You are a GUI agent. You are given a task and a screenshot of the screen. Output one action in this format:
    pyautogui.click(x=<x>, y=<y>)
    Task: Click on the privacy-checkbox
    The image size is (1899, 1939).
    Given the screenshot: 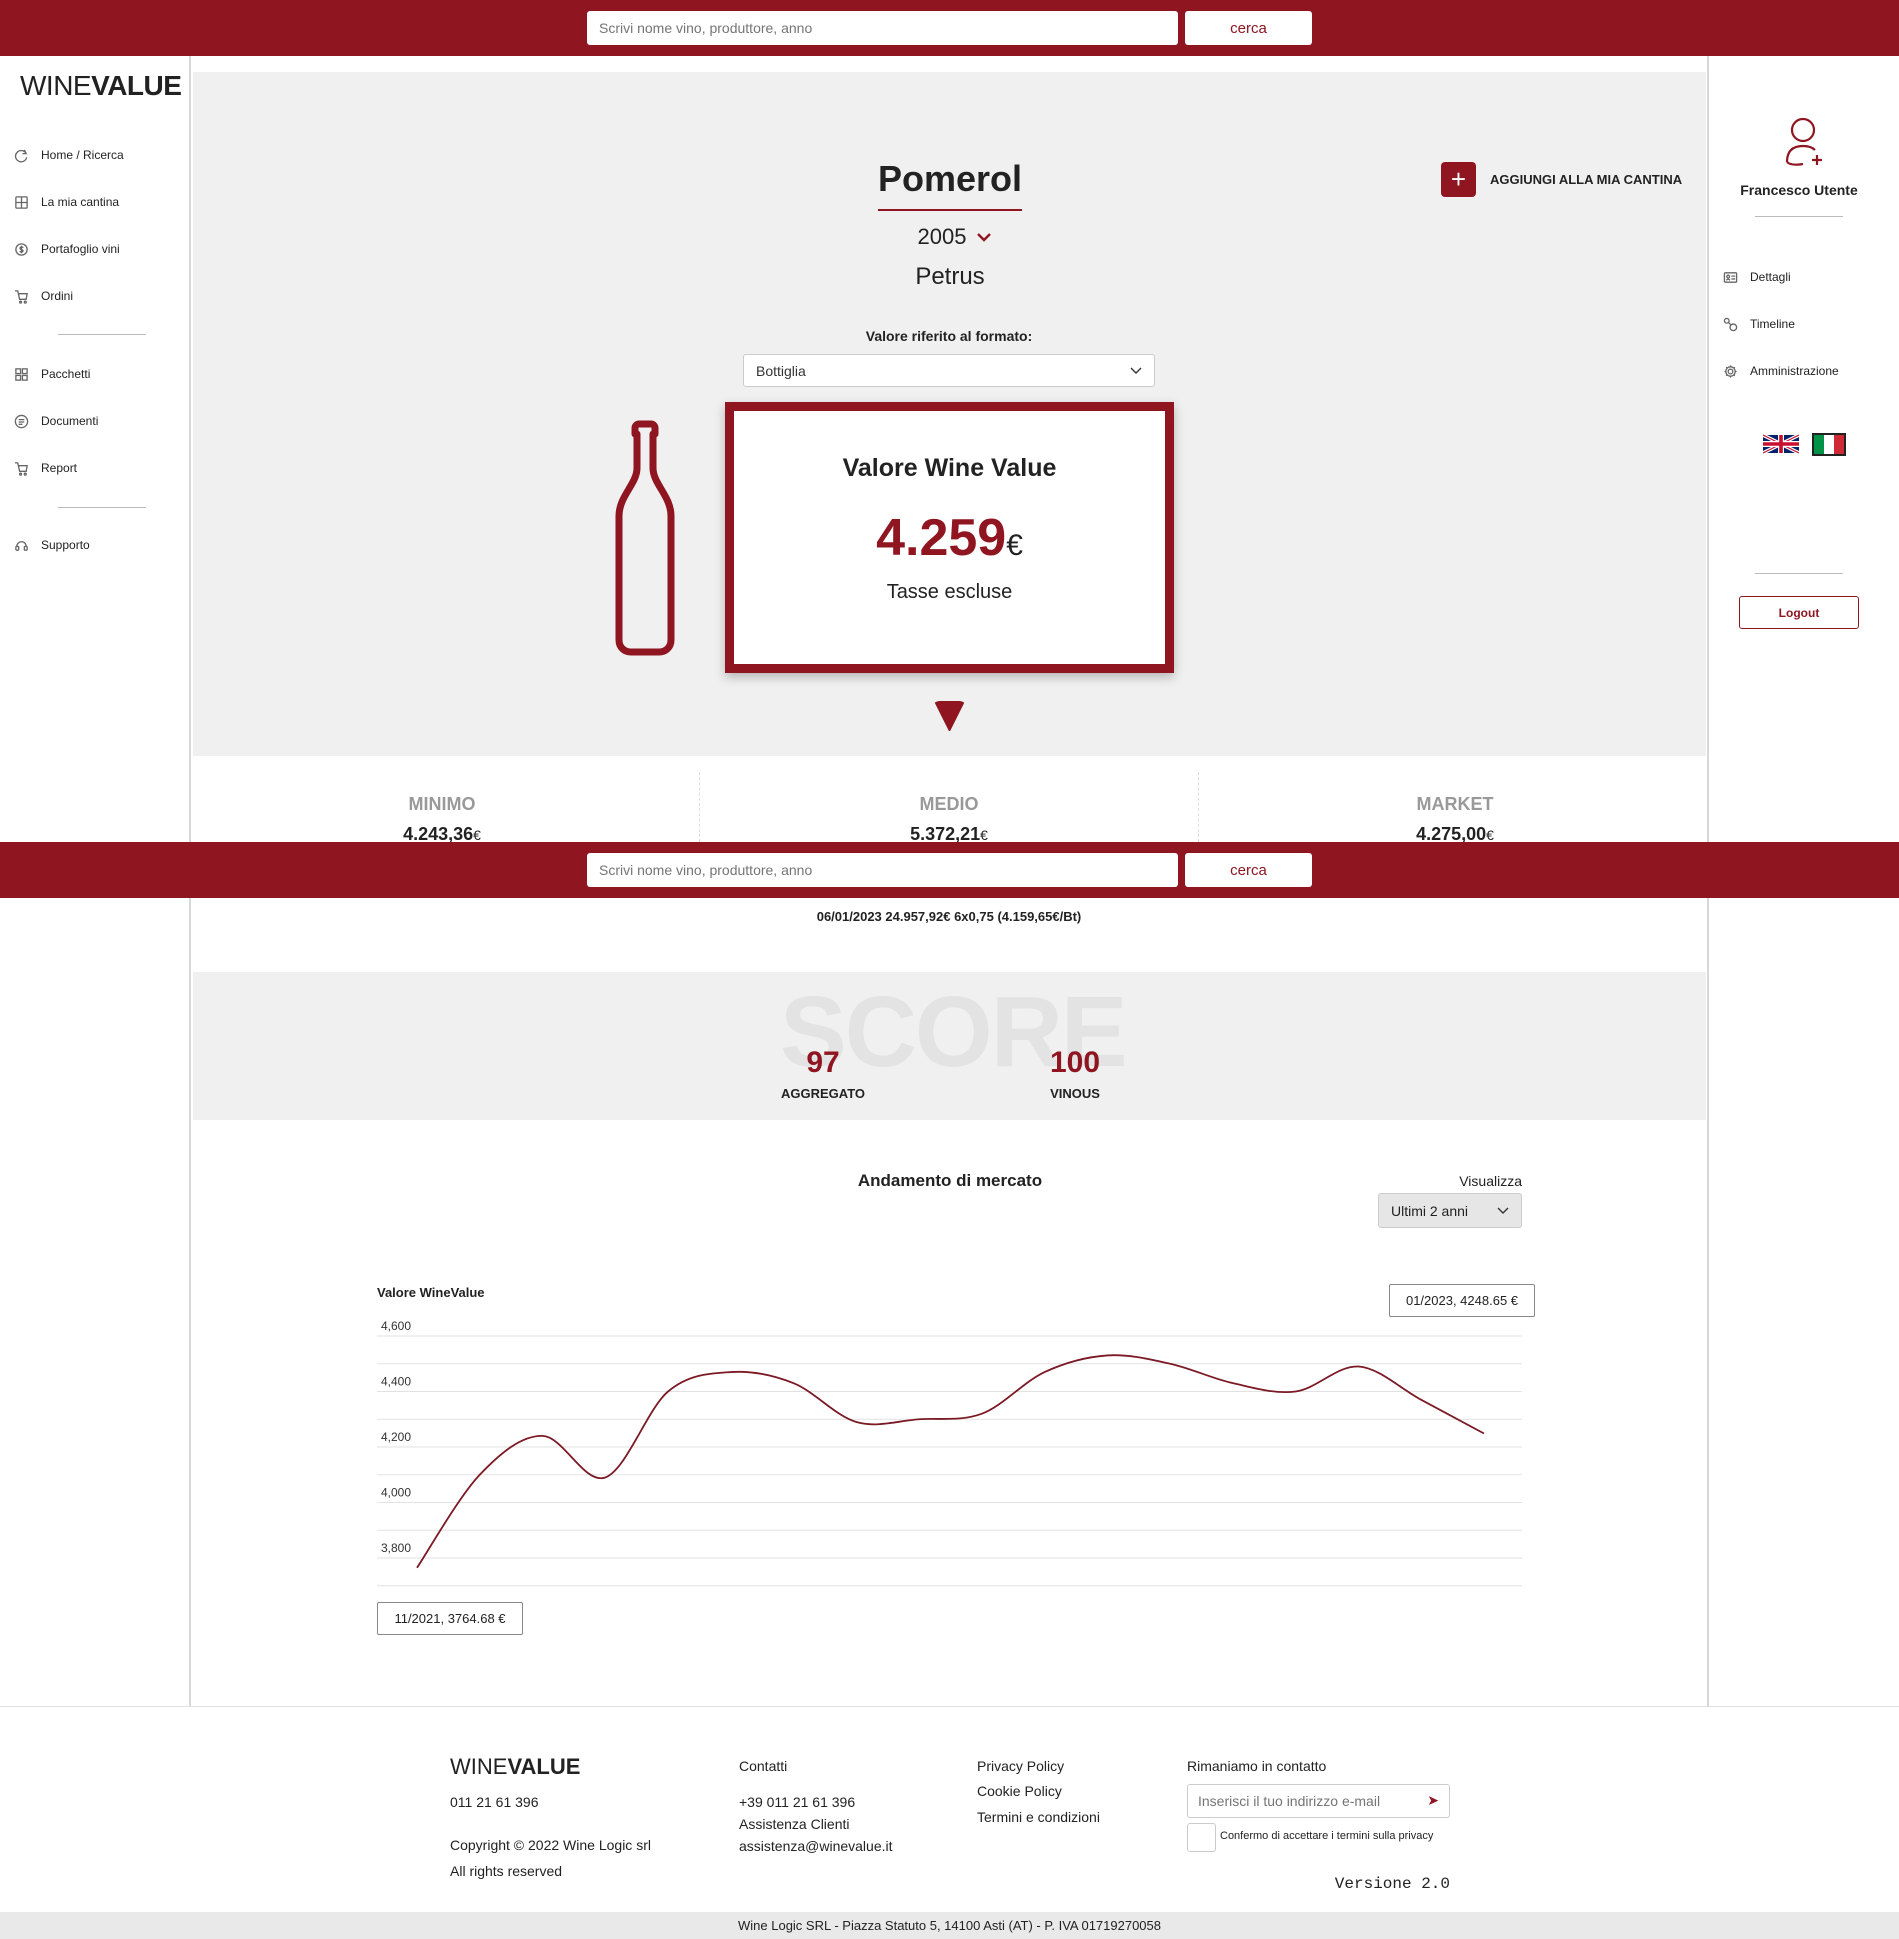 What is the action you would take?
    pyautogui.click(x=1201, y=1837)
    